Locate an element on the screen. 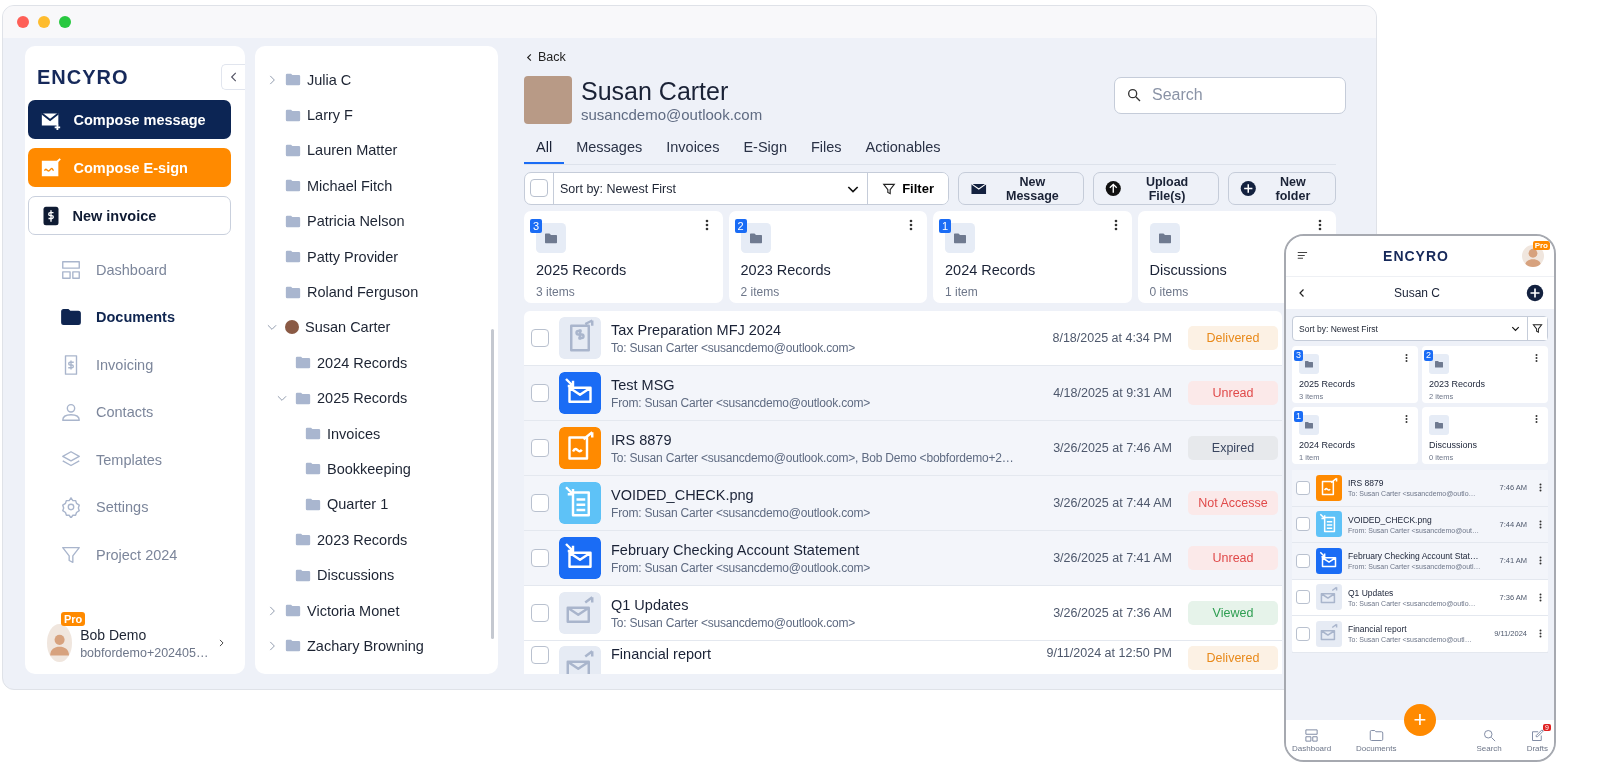  folder-tree-item: Victoria Monet is located at coordinates (376, 610).